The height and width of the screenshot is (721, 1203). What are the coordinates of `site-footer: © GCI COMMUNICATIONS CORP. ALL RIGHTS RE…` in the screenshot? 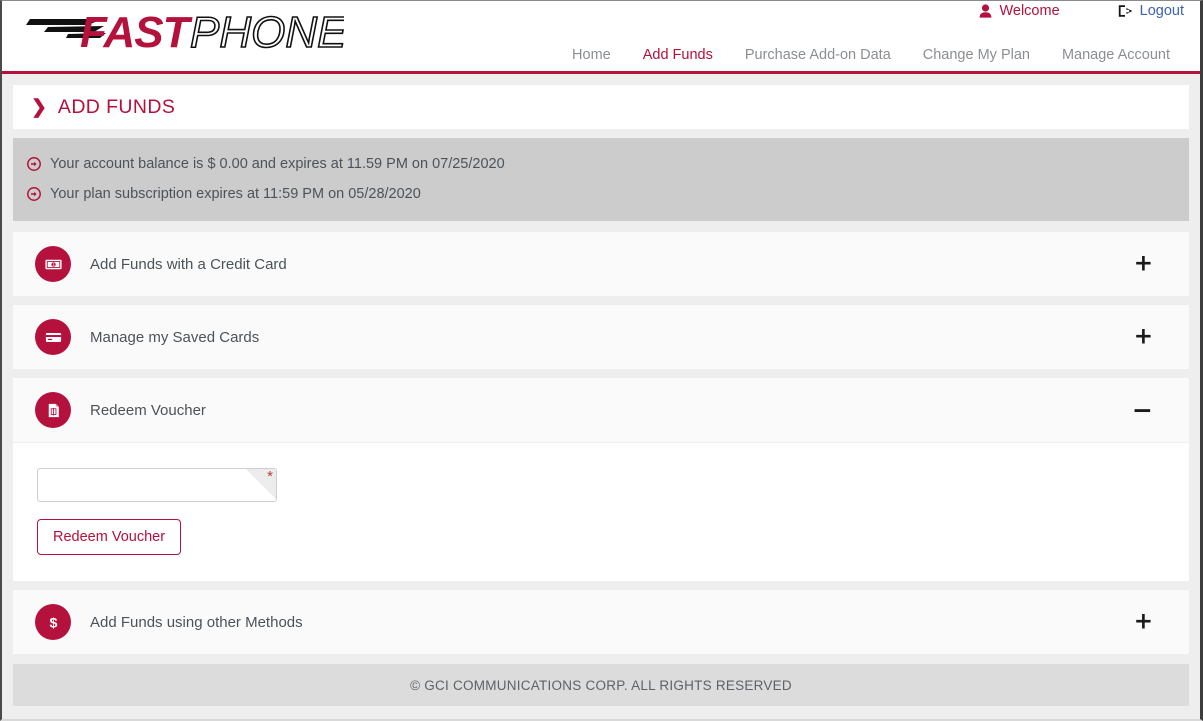 It's located at (601, 685).